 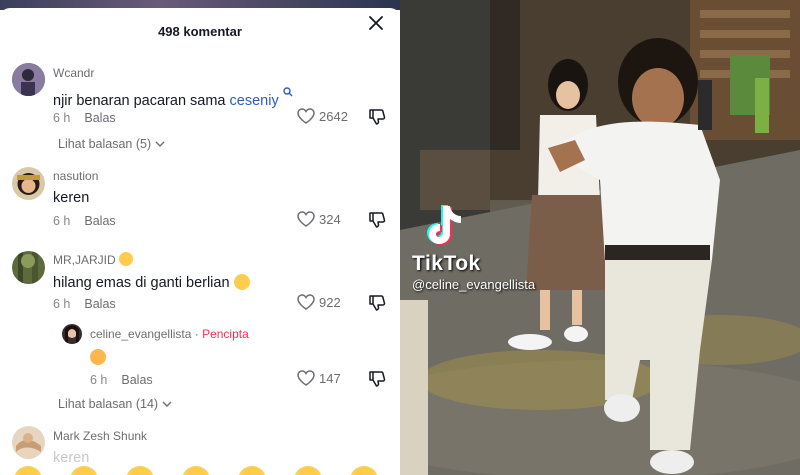 I want to click on emoji-think-icon, so click(x=364, y=470).